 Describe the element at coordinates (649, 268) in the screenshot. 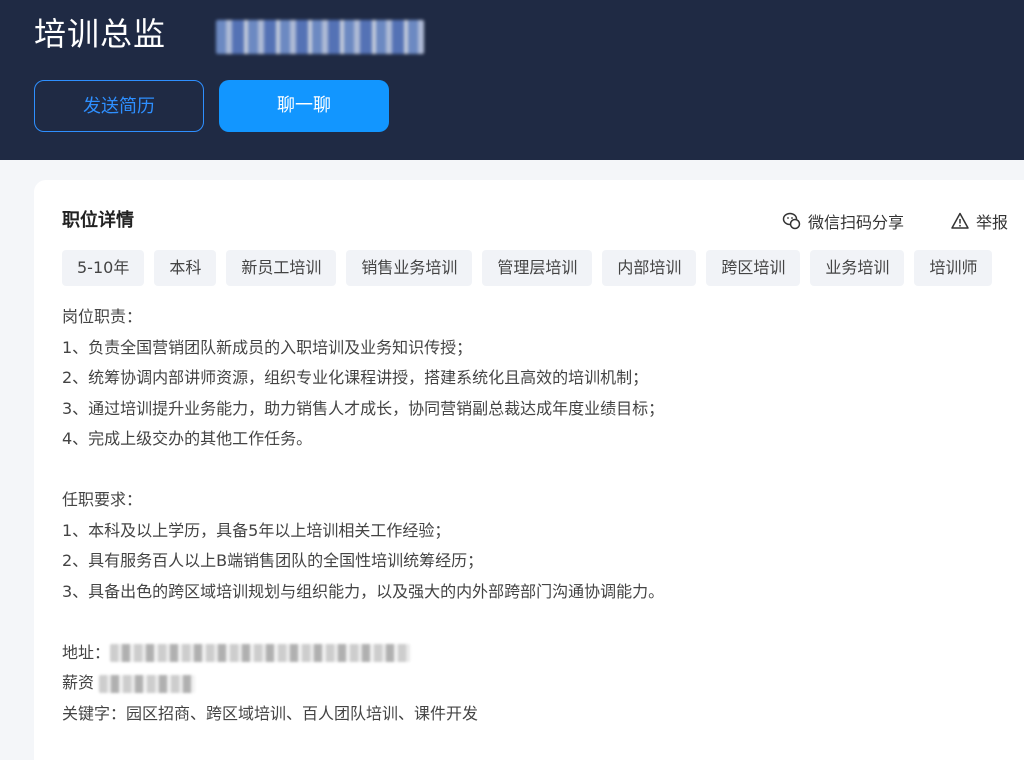

I see `tag-item: 内部培训` at that location.